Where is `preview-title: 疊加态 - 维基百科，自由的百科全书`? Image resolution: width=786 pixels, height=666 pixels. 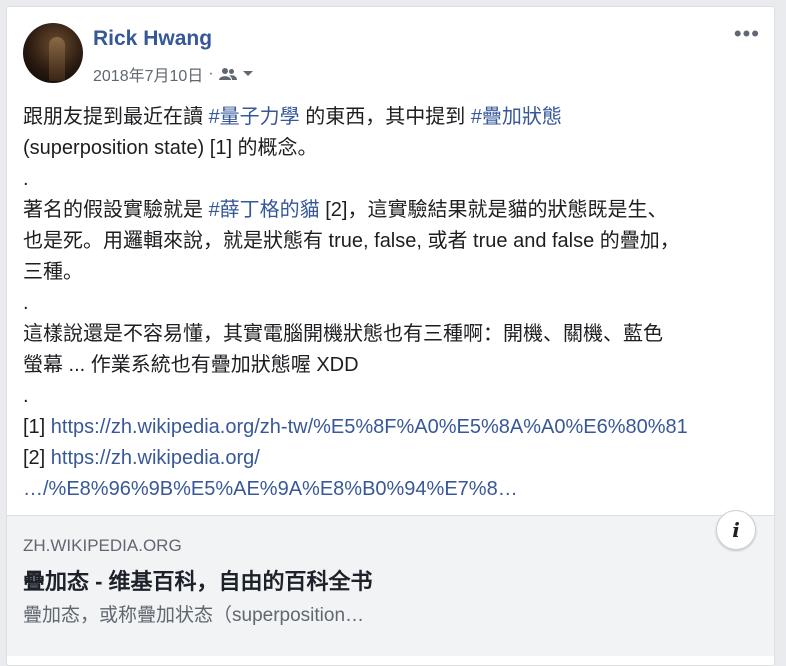 preview-title: 疊加态 - 维基百科，自由的百科全书 is located at coordinates (198, 580).